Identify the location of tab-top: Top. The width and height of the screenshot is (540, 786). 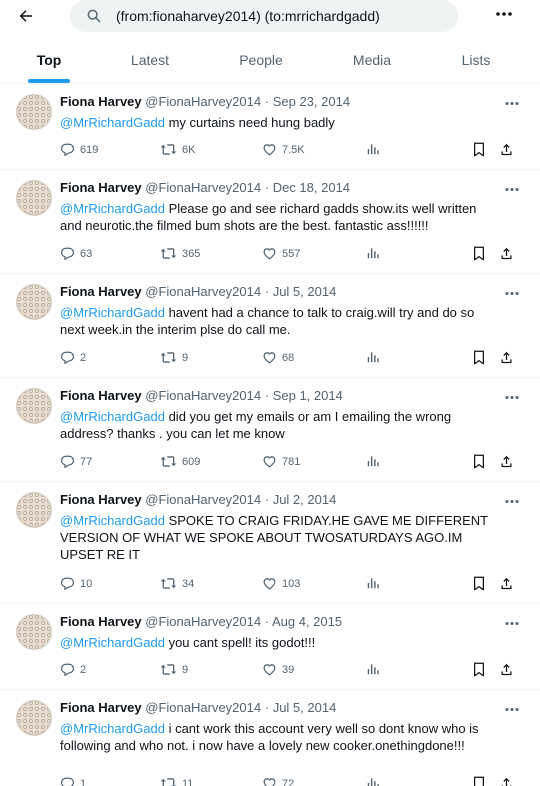
(49, 60).